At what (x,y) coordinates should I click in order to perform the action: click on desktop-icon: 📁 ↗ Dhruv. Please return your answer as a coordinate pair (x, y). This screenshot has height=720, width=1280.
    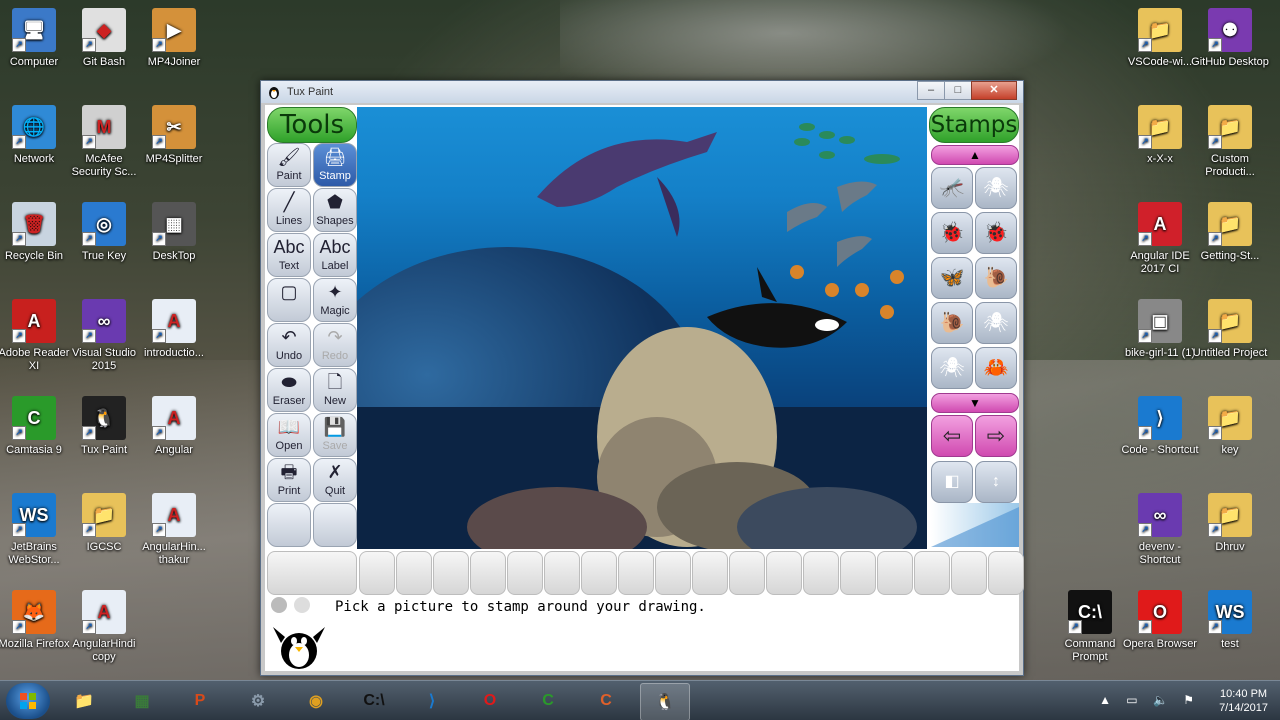
    Looking at the image, I should click on (1230, 523).